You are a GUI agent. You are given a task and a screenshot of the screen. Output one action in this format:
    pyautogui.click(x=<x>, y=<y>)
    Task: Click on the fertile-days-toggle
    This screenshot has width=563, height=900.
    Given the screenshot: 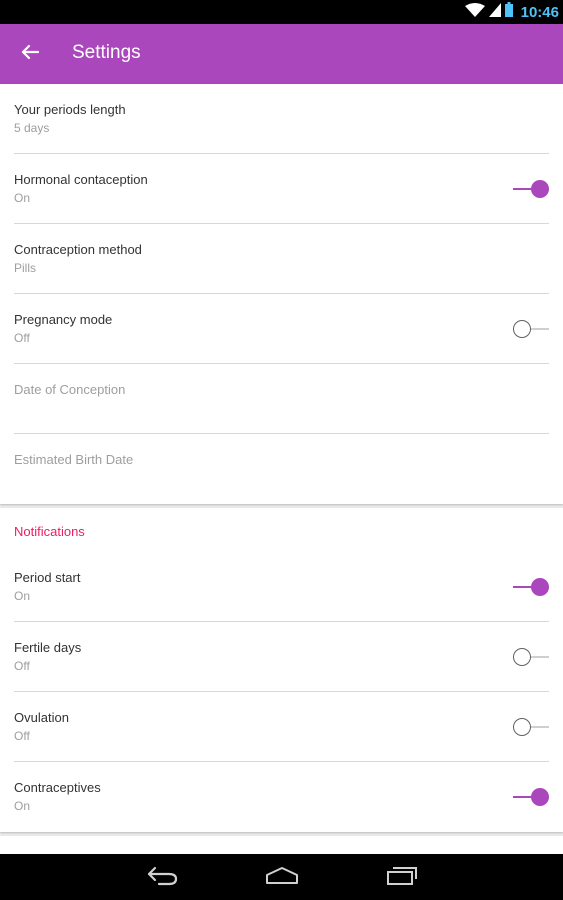 What is the action you would take?
    pyautogui.click(x=531, y=657)
    